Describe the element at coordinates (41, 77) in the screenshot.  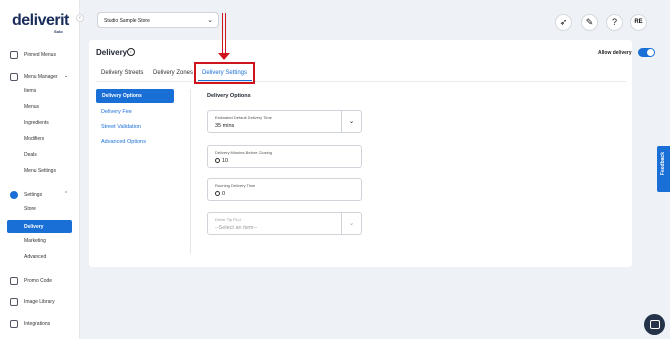
I see `sidebar-item-label: Menu Manager` at that location.